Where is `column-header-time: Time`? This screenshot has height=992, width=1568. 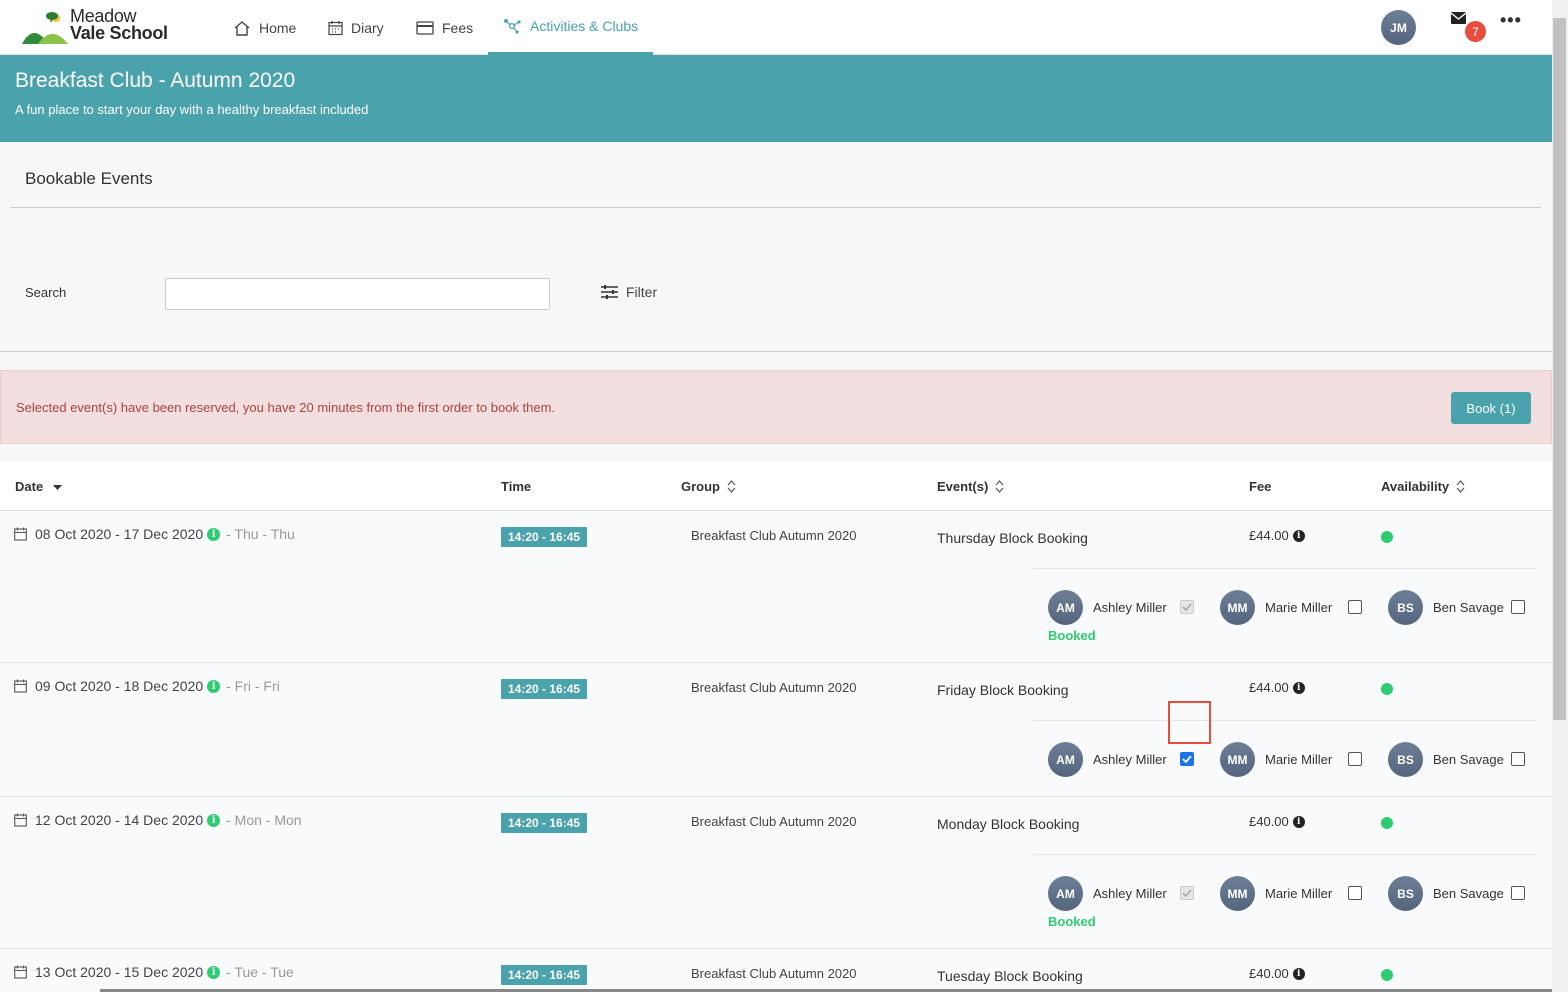 column-header-time: Time is located at coordinates (516, 486).